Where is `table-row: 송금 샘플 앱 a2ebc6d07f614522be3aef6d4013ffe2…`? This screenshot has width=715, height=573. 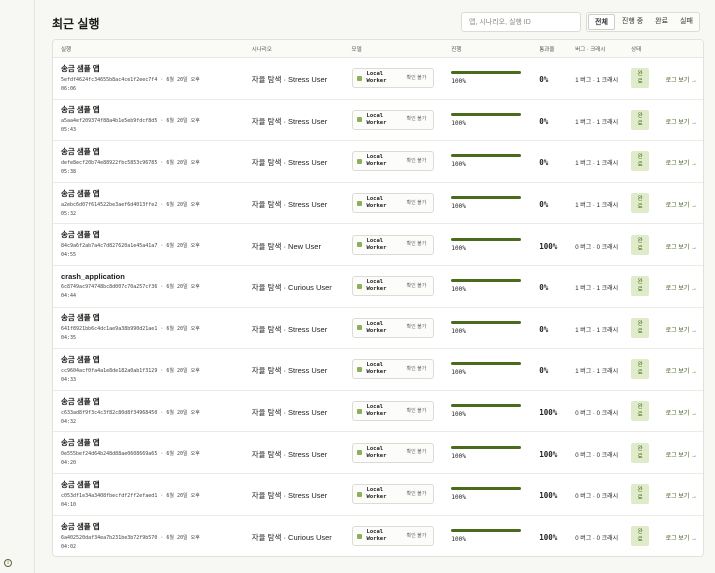 table-row: 송금 샘플 앱 a2ebc6d07f614522be3aef6d4013ffe2… is located at coordinates (378, 204).